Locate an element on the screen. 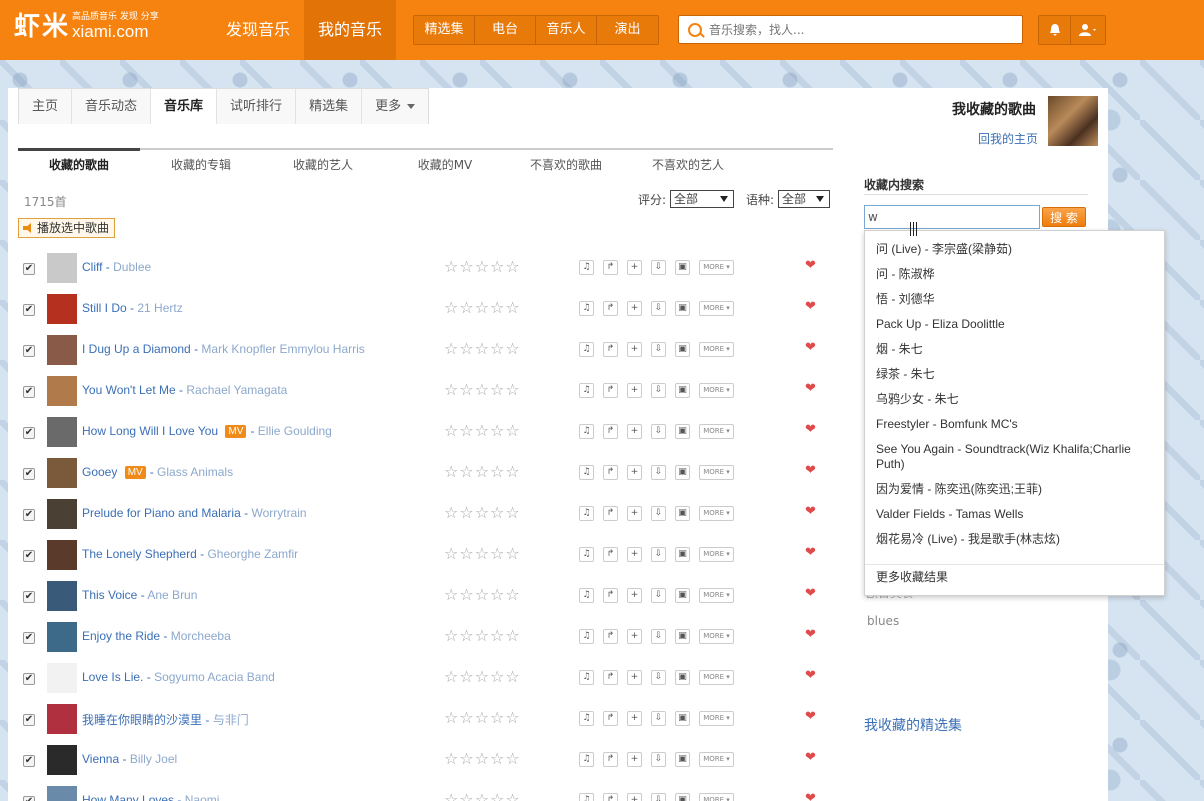 The image size is (1204, 801). song-title: How Many Loves is located at coordinates (128, 797).